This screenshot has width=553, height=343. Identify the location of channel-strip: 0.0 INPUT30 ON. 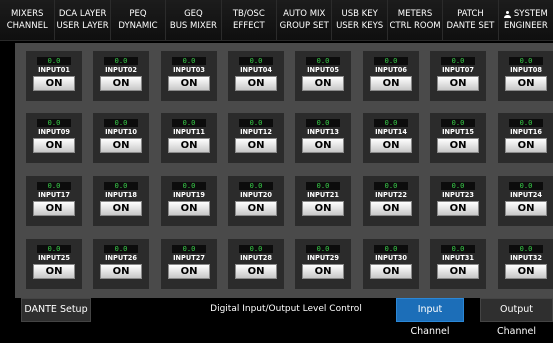
(391, 264).